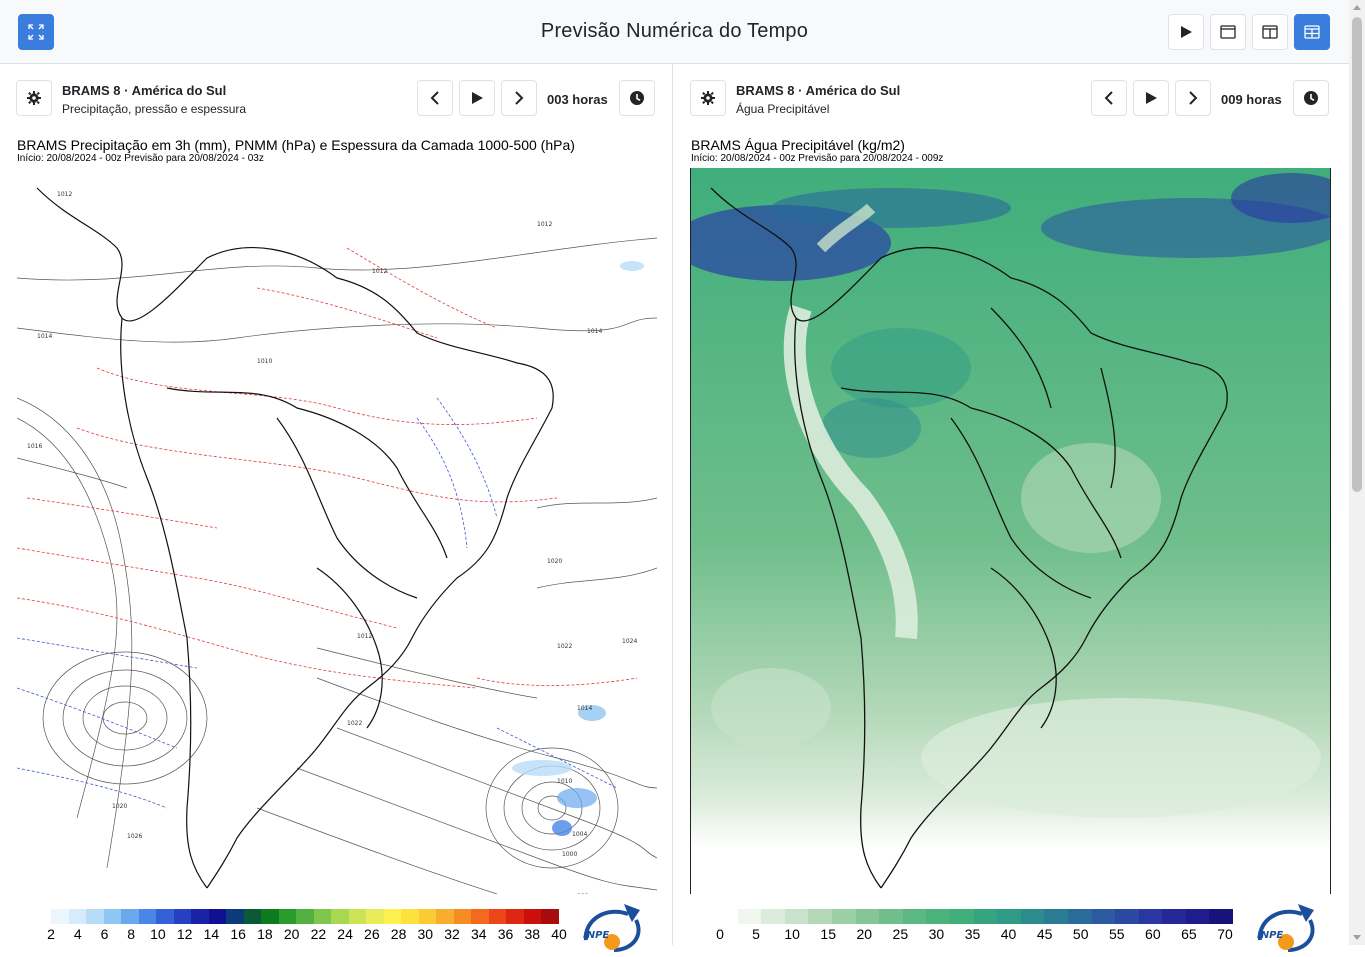 This screenshot has width=1365, height=957. Describe the element at coordinates (264, 361) in the screenshot. I see `svg-text: 1010` at that location.